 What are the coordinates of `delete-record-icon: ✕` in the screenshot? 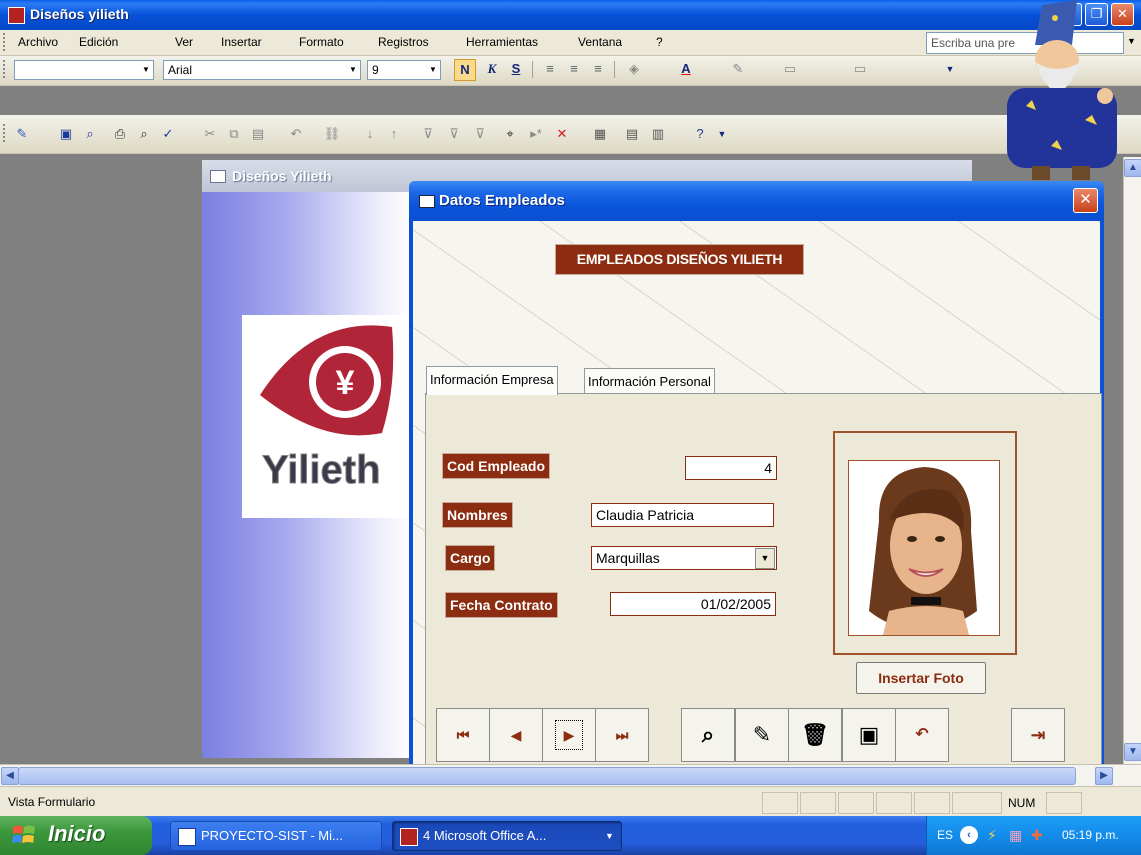 It's located at (562, 134).